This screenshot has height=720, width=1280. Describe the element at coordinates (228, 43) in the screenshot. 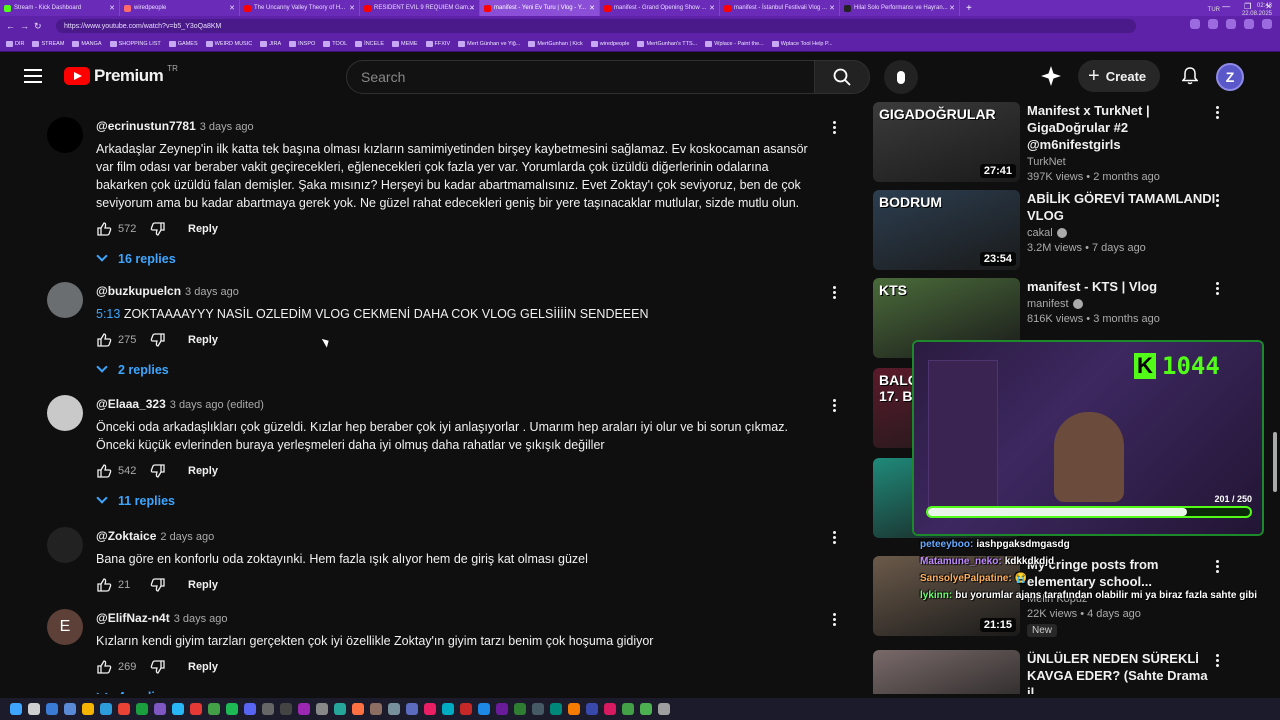

I see `bookmark-item: WEIRD MUSIC` at that location.